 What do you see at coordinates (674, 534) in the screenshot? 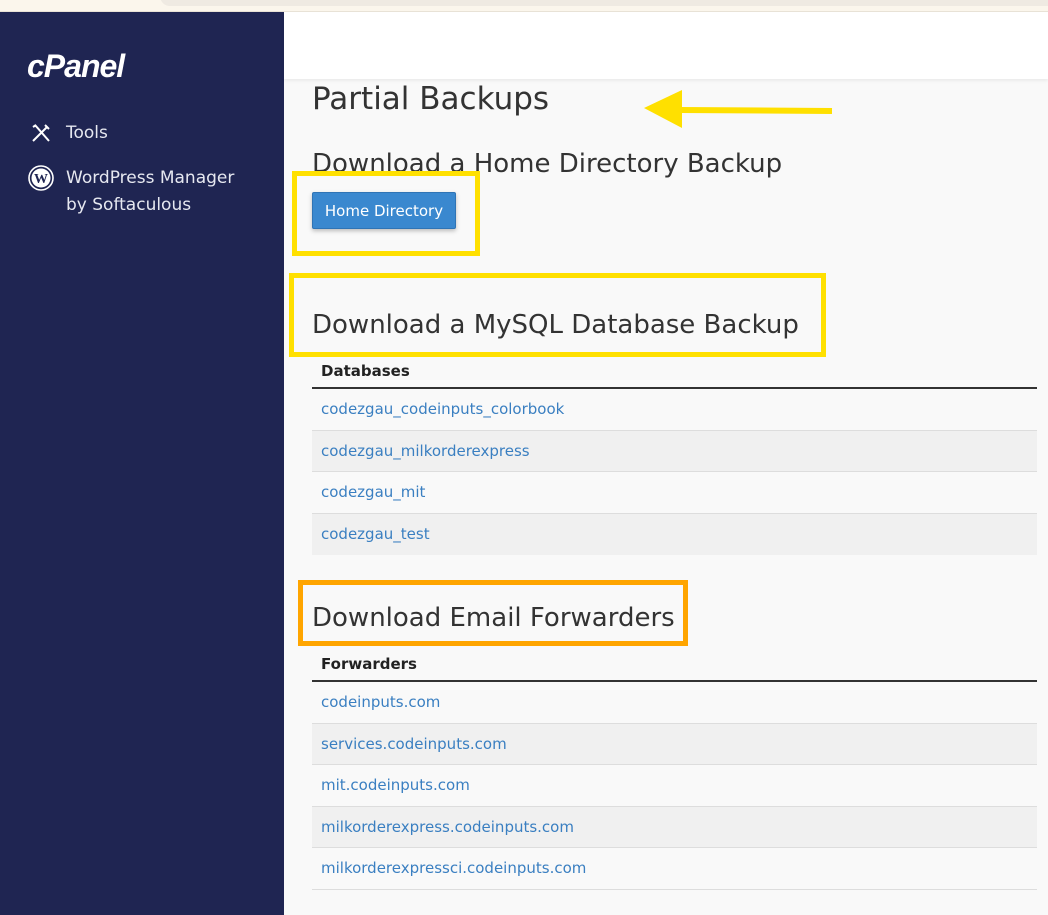
I see `database-link: codezgau_test` at bounding box center [674, 534].